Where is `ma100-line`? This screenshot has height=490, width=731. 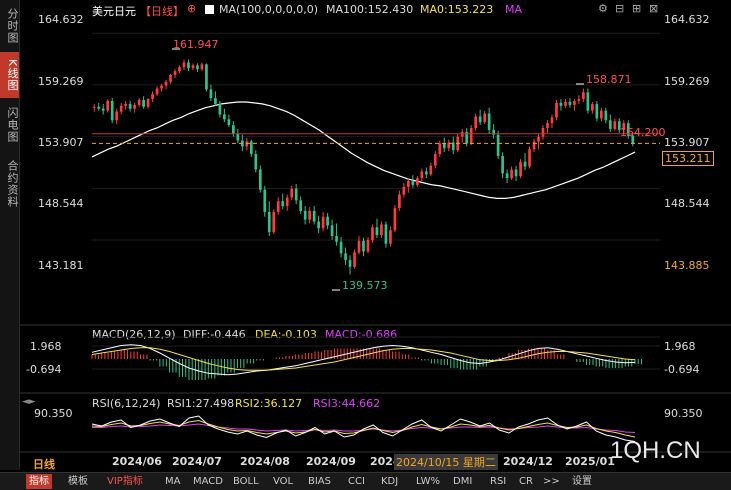
ma100-line is located at coordinates (363, 150).